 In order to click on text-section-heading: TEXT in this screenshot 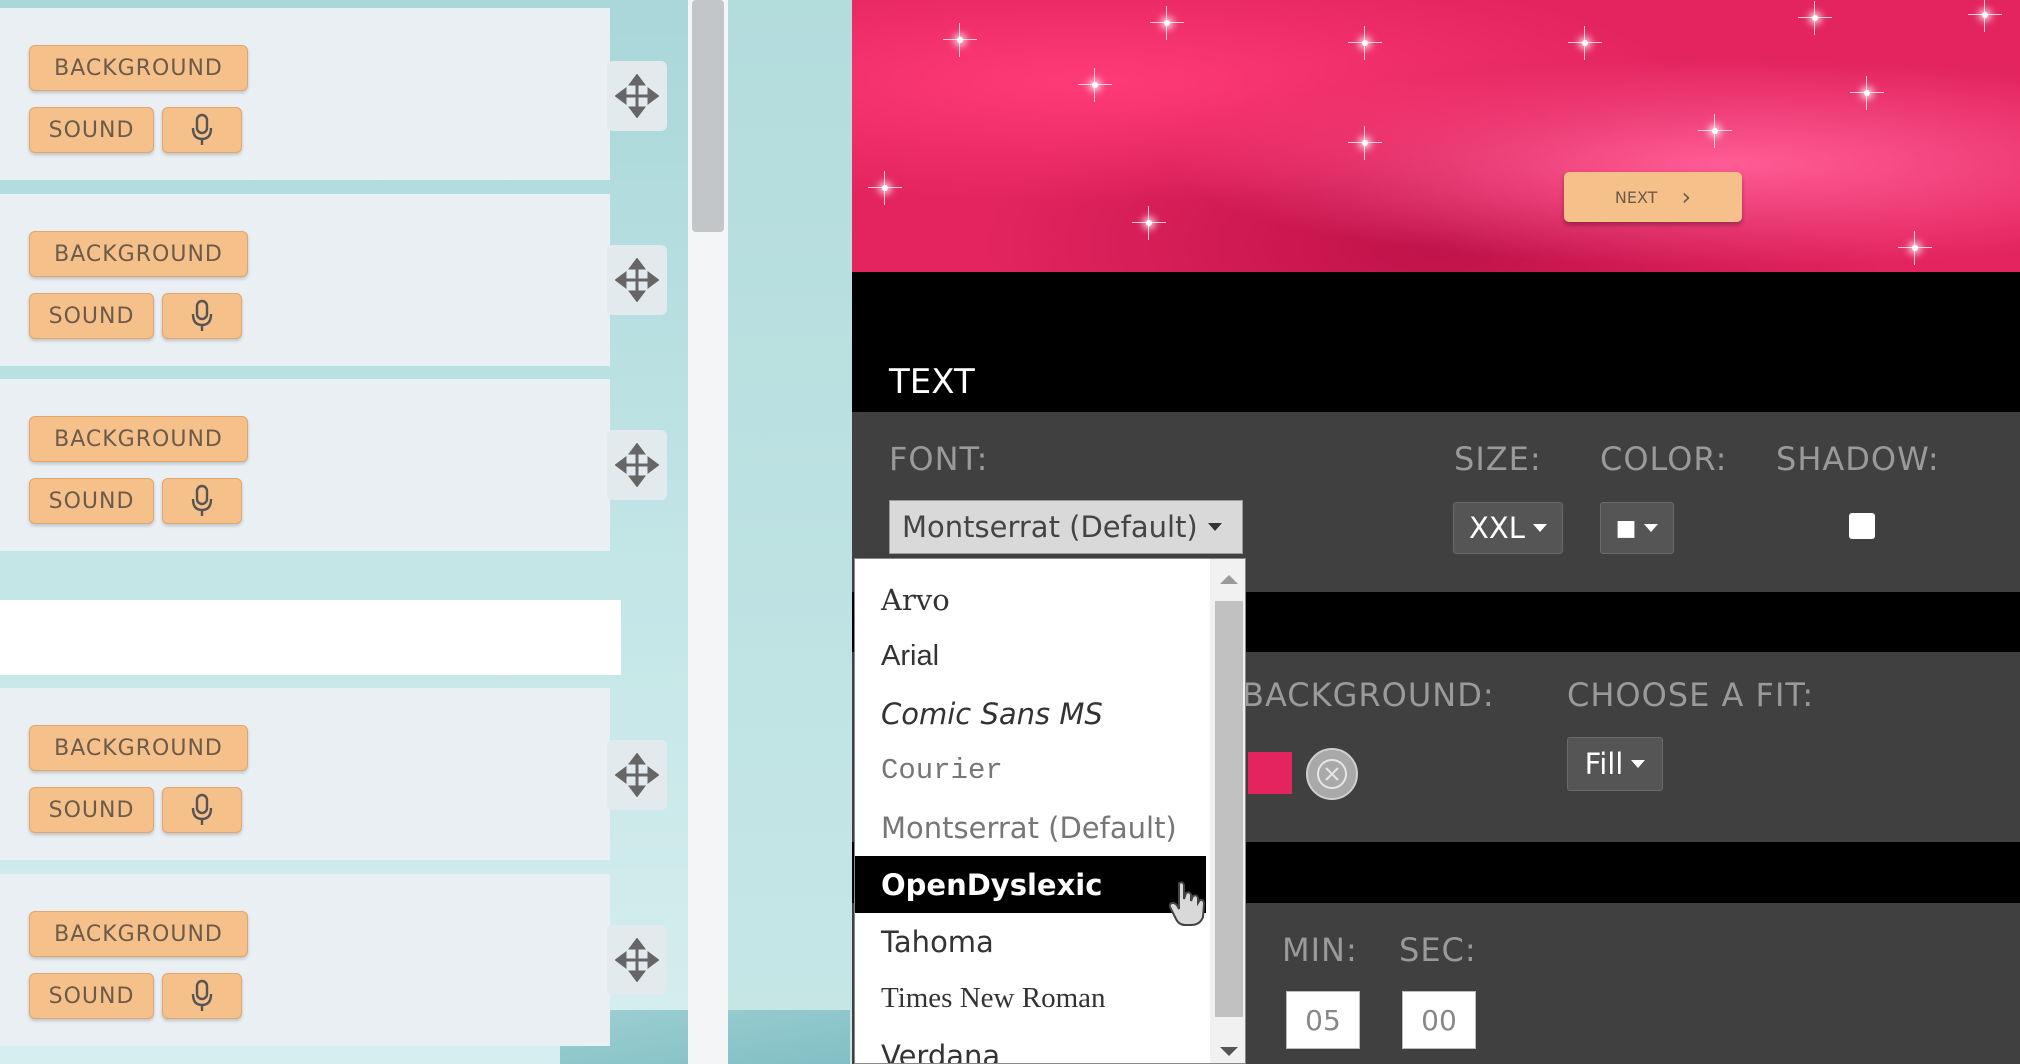, I will do `click(932, 382)`.